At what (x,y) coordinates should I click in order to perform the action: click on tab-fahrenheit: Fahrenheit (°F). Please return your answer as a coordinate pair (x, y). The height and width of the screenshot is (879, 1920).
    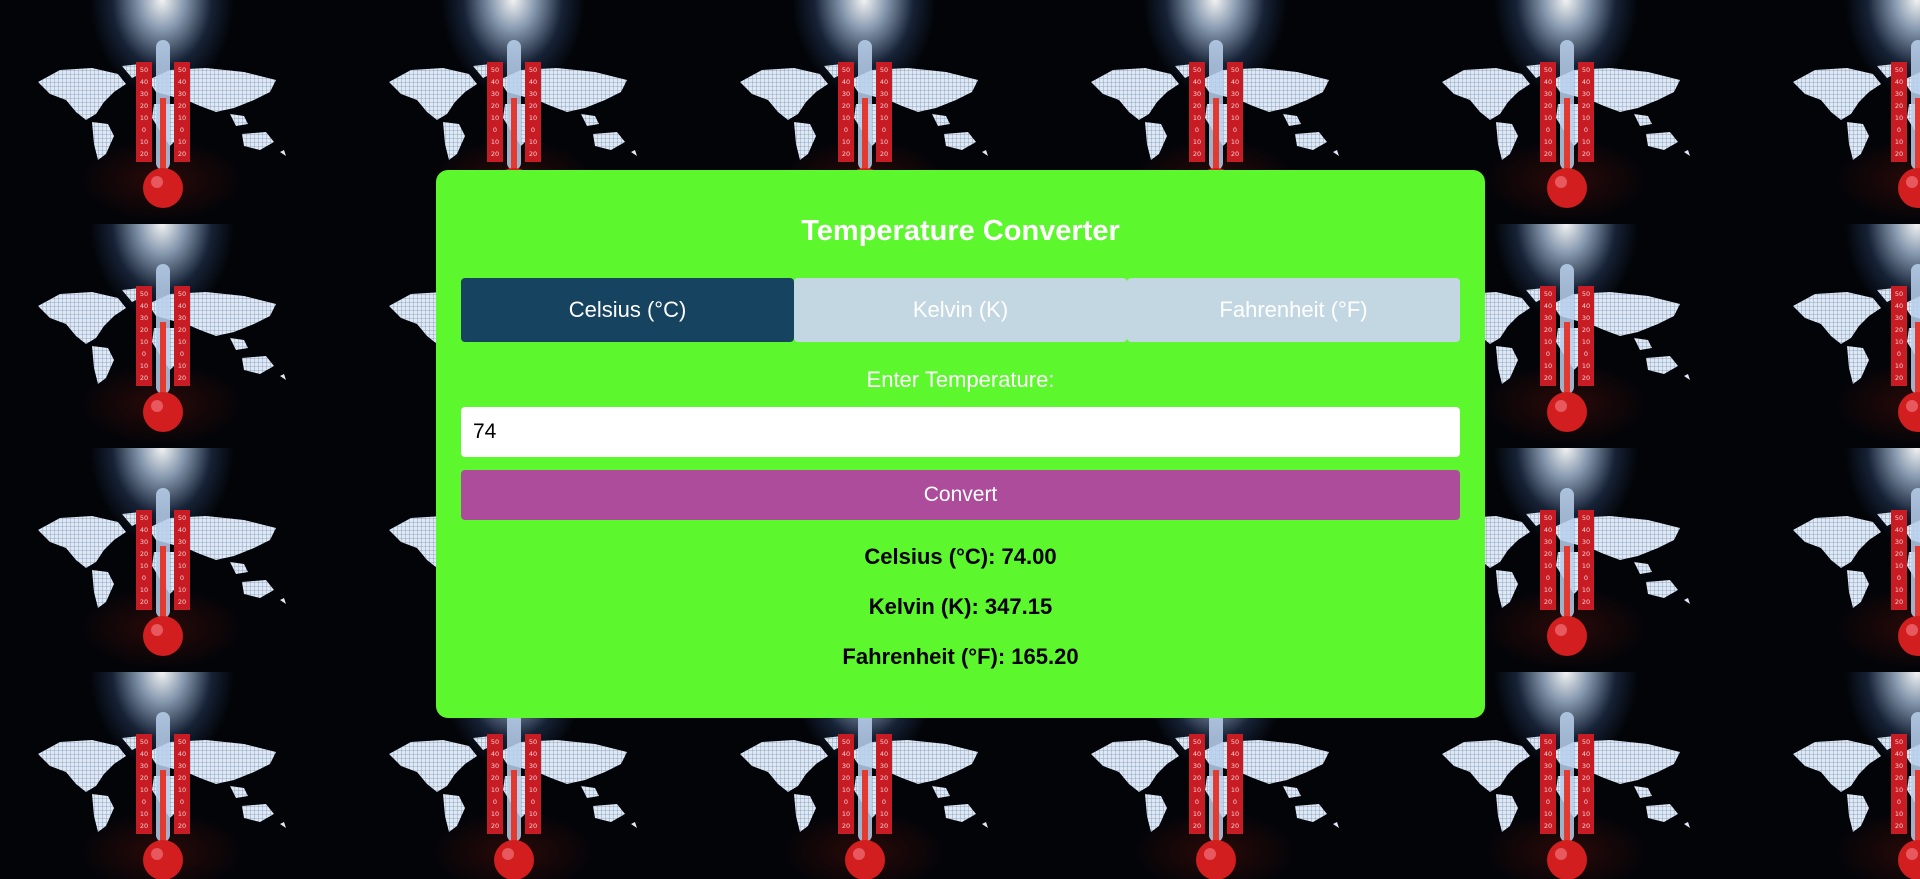
    Looking at the image, I should click on (1293, 310).